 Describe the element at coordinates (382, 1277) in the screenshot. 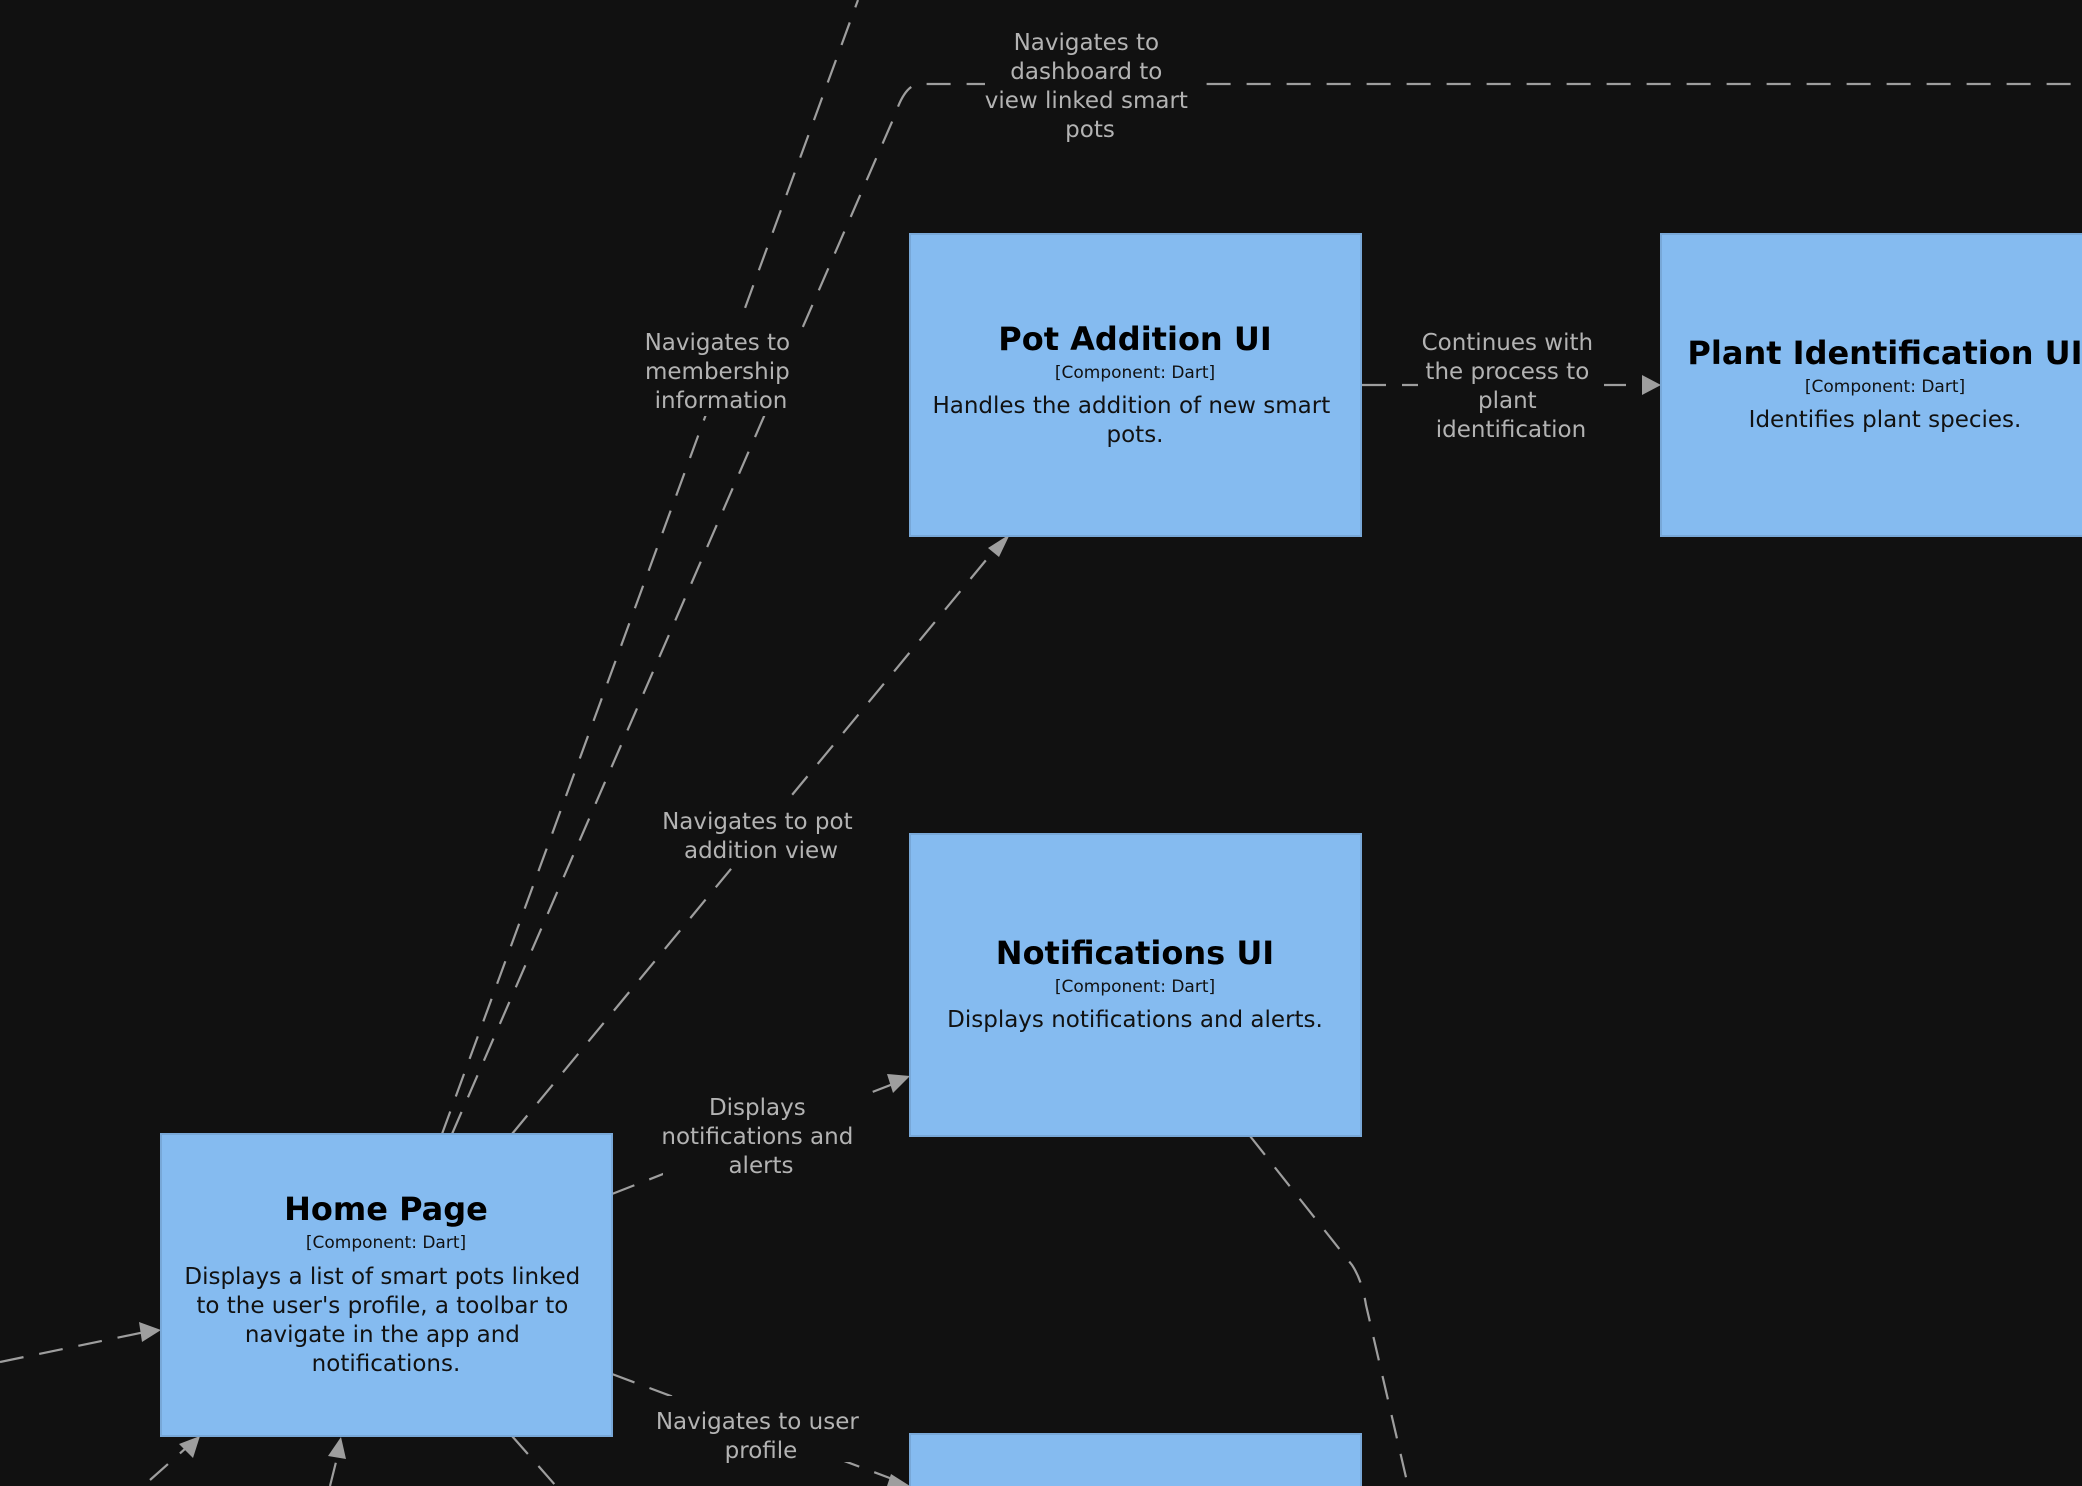

I see `component-description-line: Displays a list of smart pots linked` at that location.